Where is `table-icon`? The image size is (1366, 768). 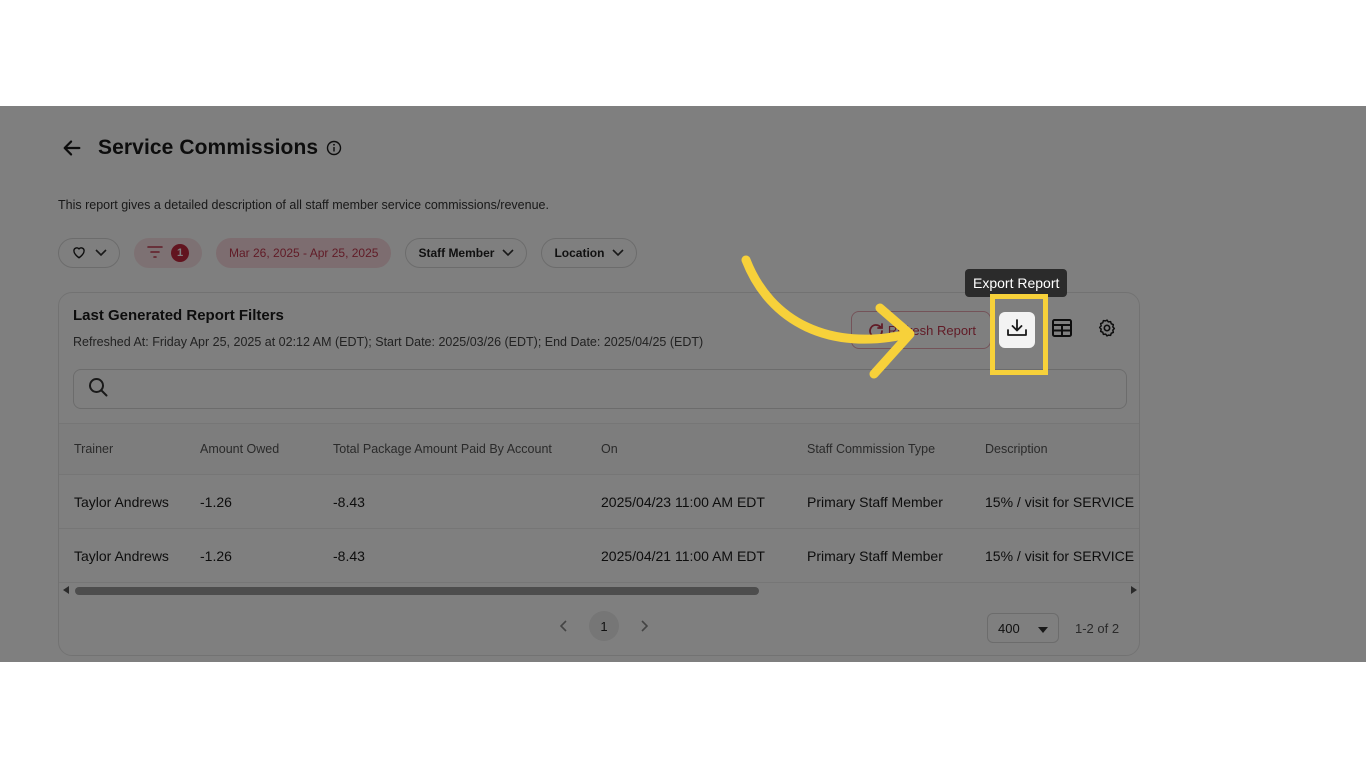
table-icon is located at coordinates (1062, 330).